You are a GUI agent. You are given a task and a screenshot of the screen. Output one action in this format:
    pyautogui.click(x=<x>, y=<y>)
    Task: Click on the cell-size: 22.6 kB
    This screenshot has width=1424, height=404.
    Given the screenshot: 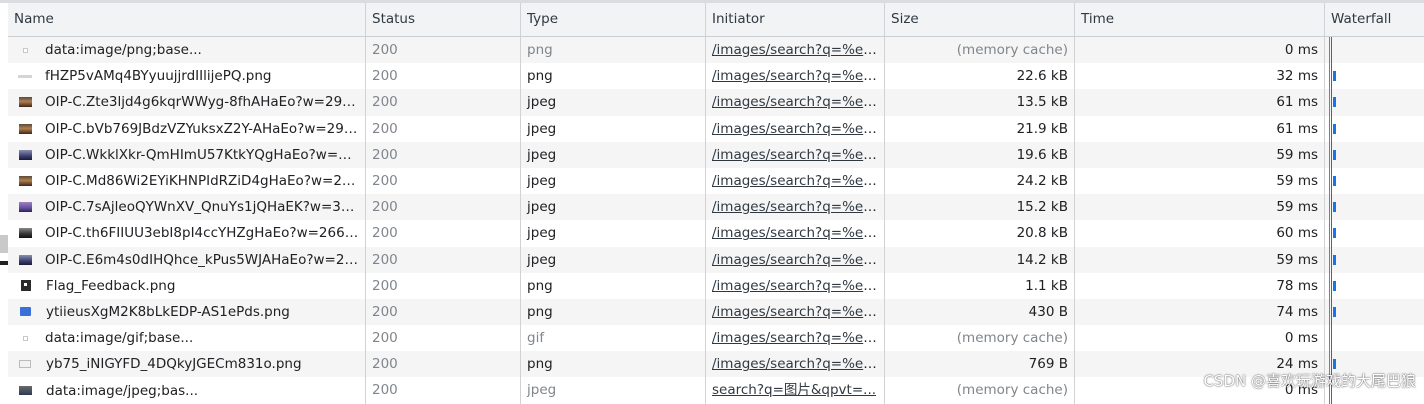 What is the action you would take?
    pyautogui.click(x=980, y=76)
    